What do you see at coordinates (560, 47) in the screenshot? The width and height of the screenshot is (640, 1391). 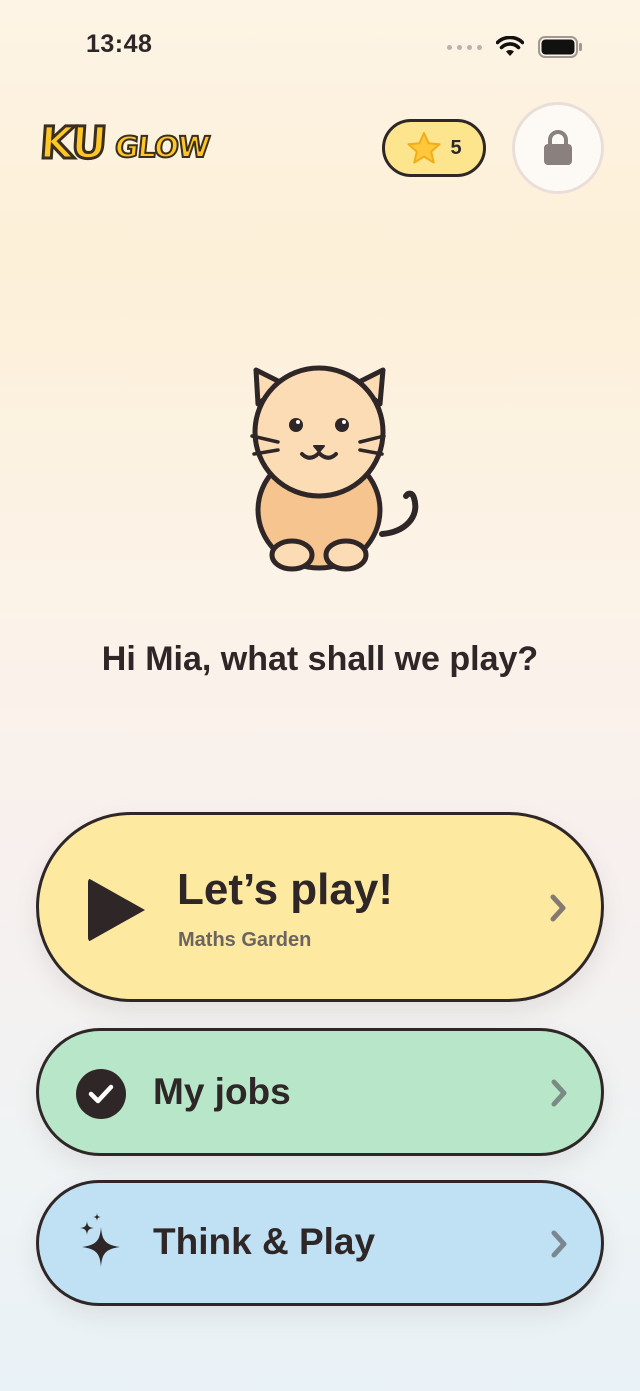 I see `battery-icon` at bounding box center [560, 47].